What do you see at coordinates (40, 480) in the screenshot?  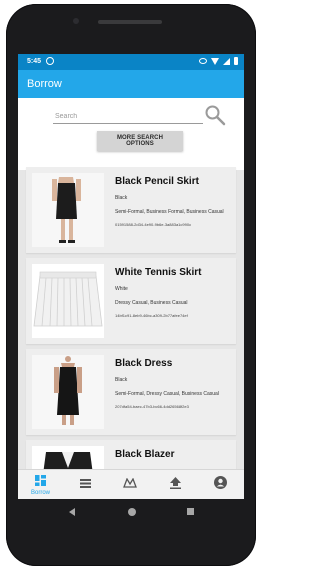 I see `dashboard-icon` at bounding box center [40, 480].